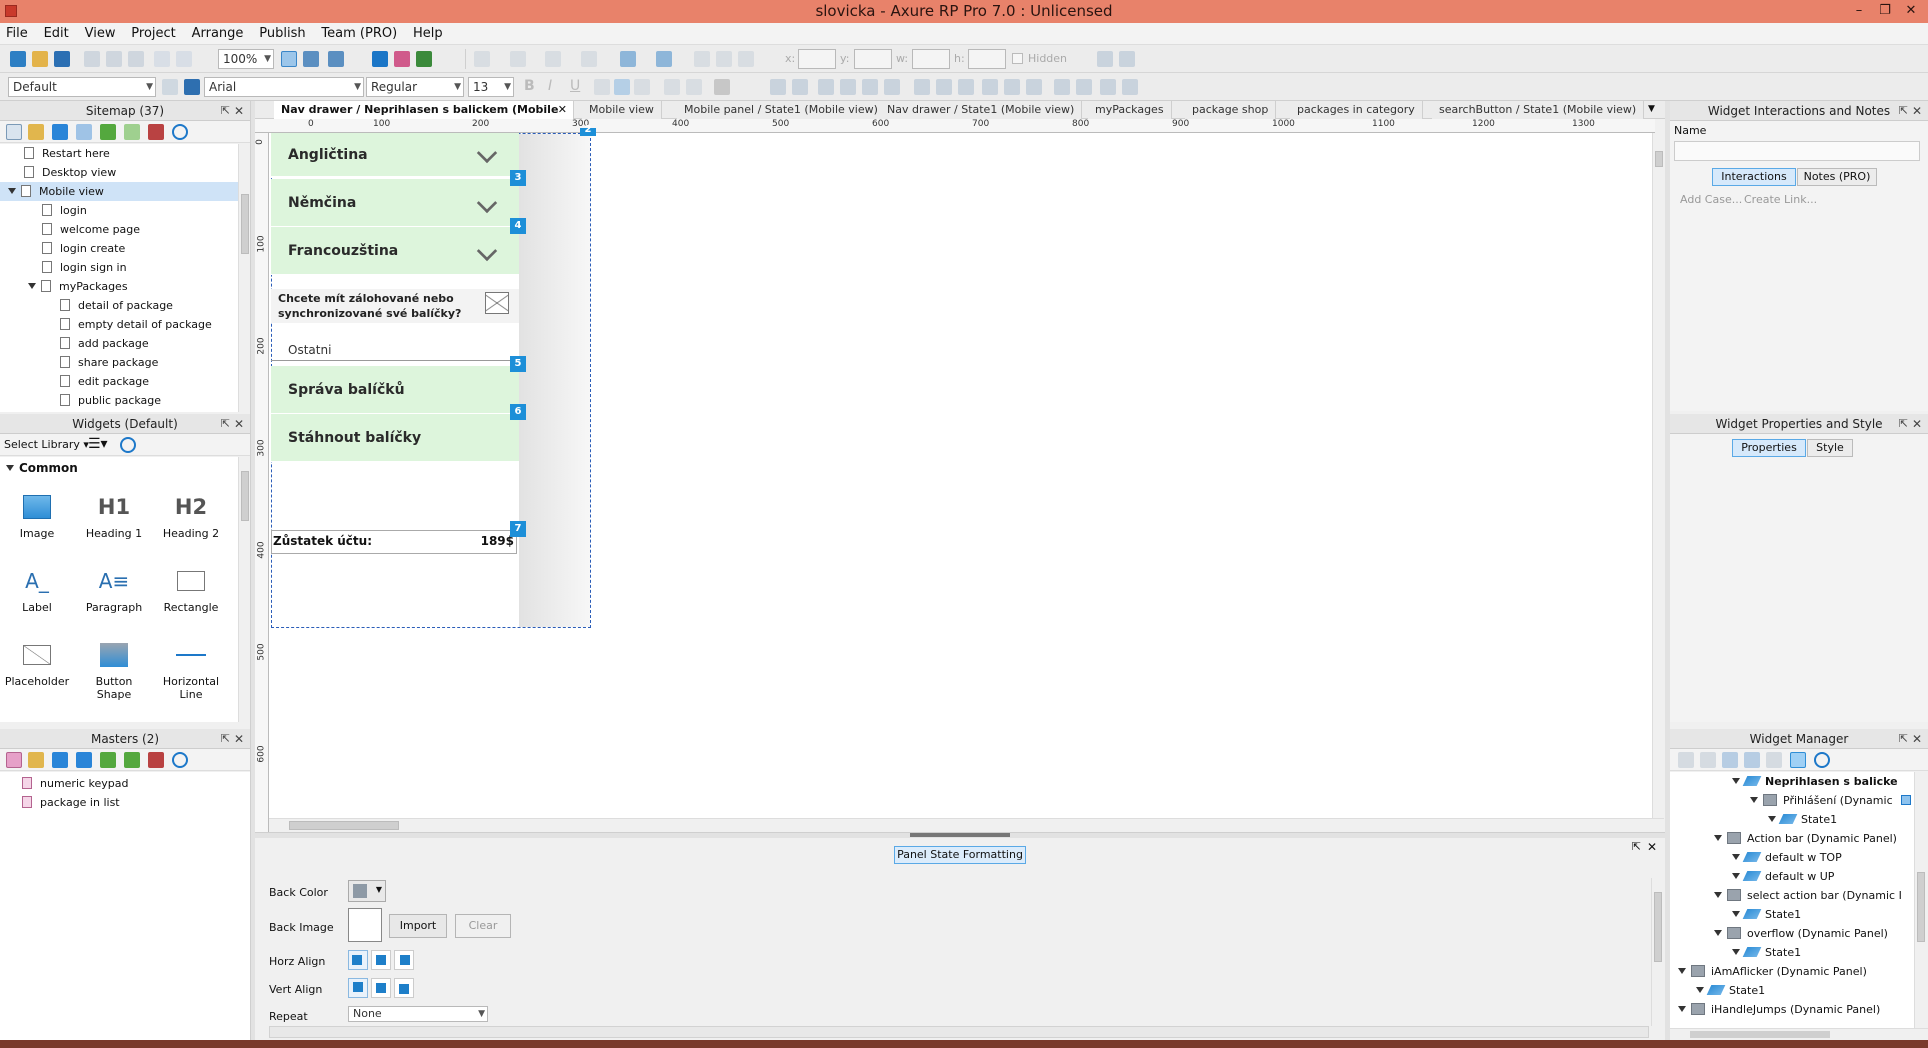  Describe the element at coordinates (722, 87) in the screenshot. I see `font-color-icon` at that location.